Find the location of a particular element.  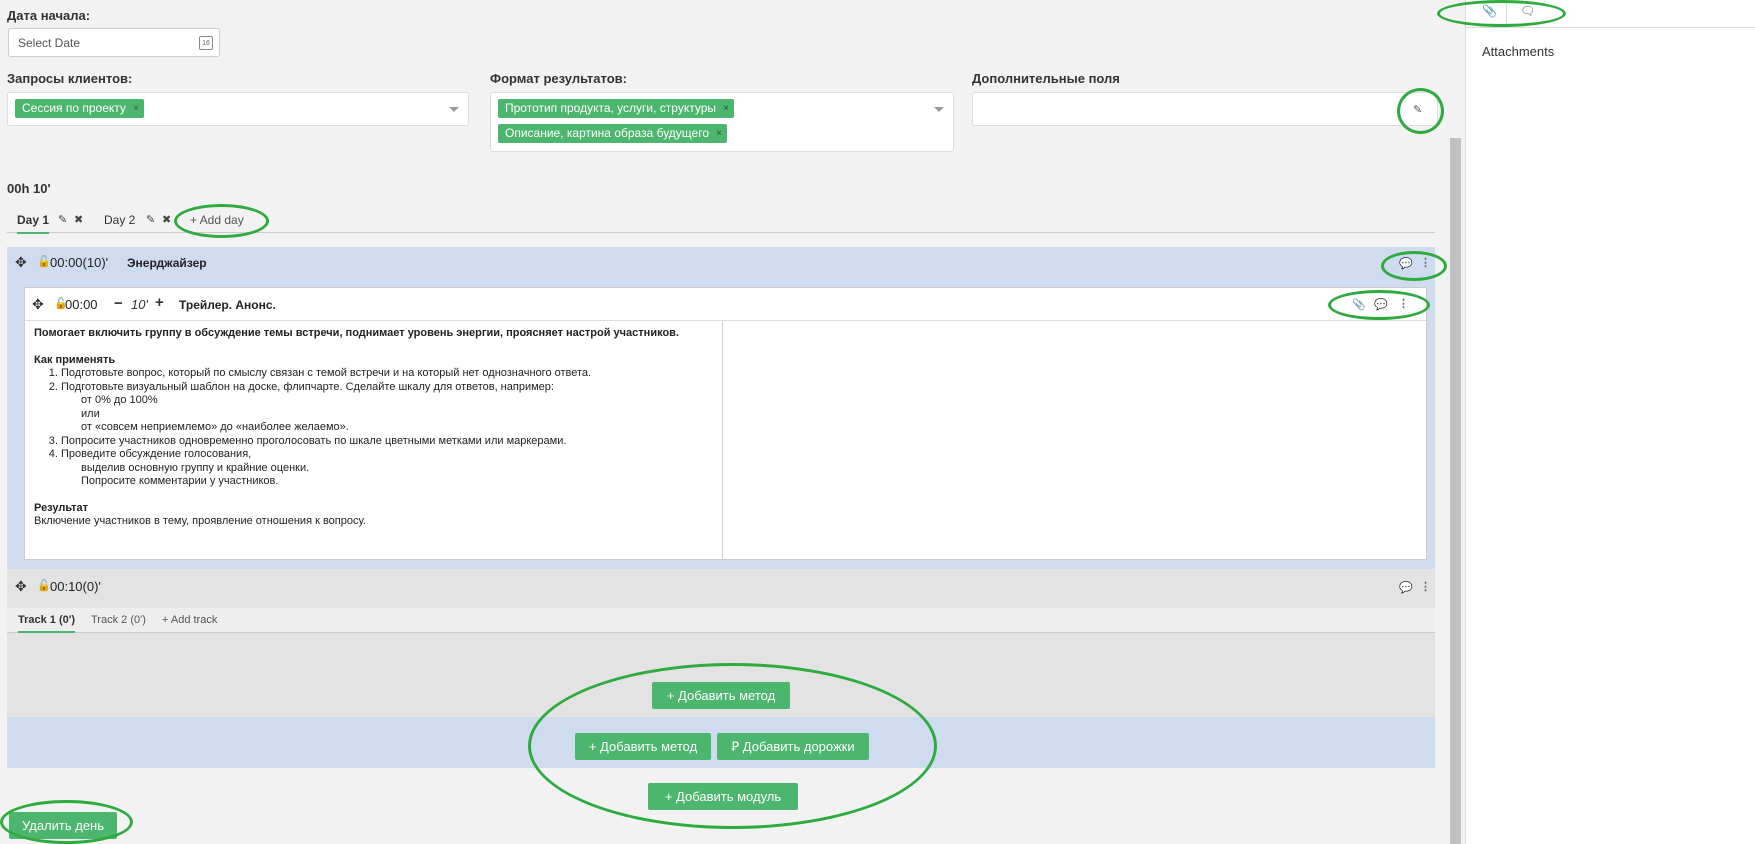

increase-duration-button: + is located at coordinates (159, 302).